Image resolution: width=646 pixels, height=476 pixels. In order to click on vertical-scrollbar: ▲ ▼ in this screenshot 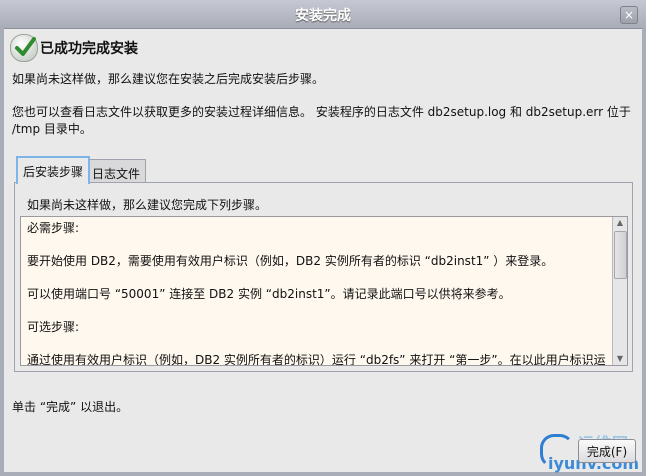, I will do `click(619, 291)`.